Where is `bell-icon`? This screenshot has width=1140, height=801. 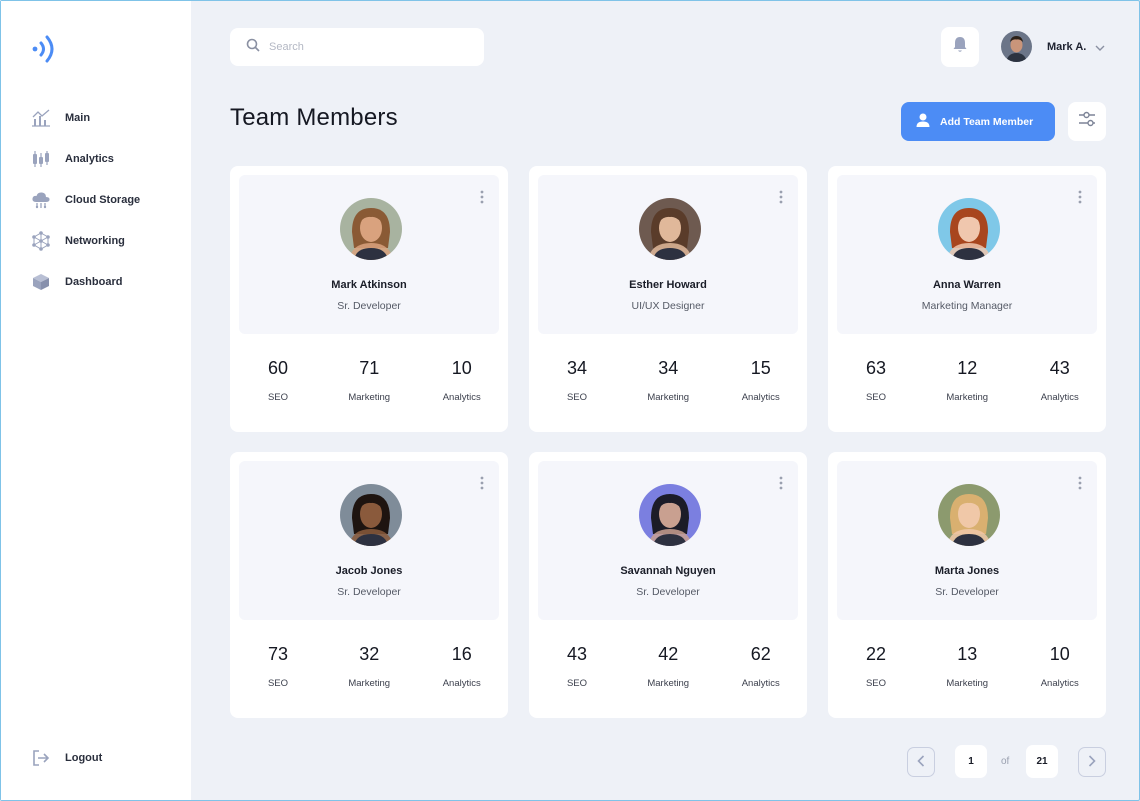
bell-icon is located at coordinates (960, 47).